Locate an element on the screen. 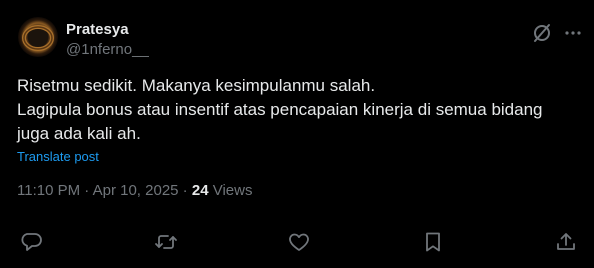 The image size is (594, 268). tweet-meta: 11:10 PM · Apr 10, 2025 · 24 Views is located at coordinates (134, 190).